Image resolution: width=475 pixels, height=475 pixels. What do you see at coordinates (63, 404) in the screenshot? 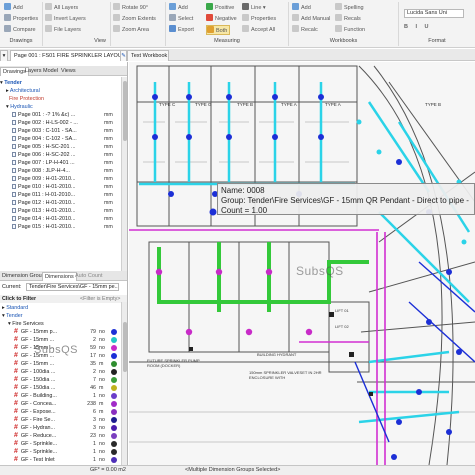
I see `dimension-item: # GF ‑ Concea... 238 m` at bounding box center [63, 404].